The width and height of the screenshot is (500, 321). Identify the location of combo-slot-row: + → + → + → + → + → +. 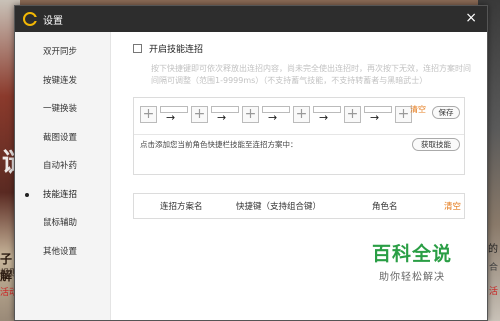
(276, 114).